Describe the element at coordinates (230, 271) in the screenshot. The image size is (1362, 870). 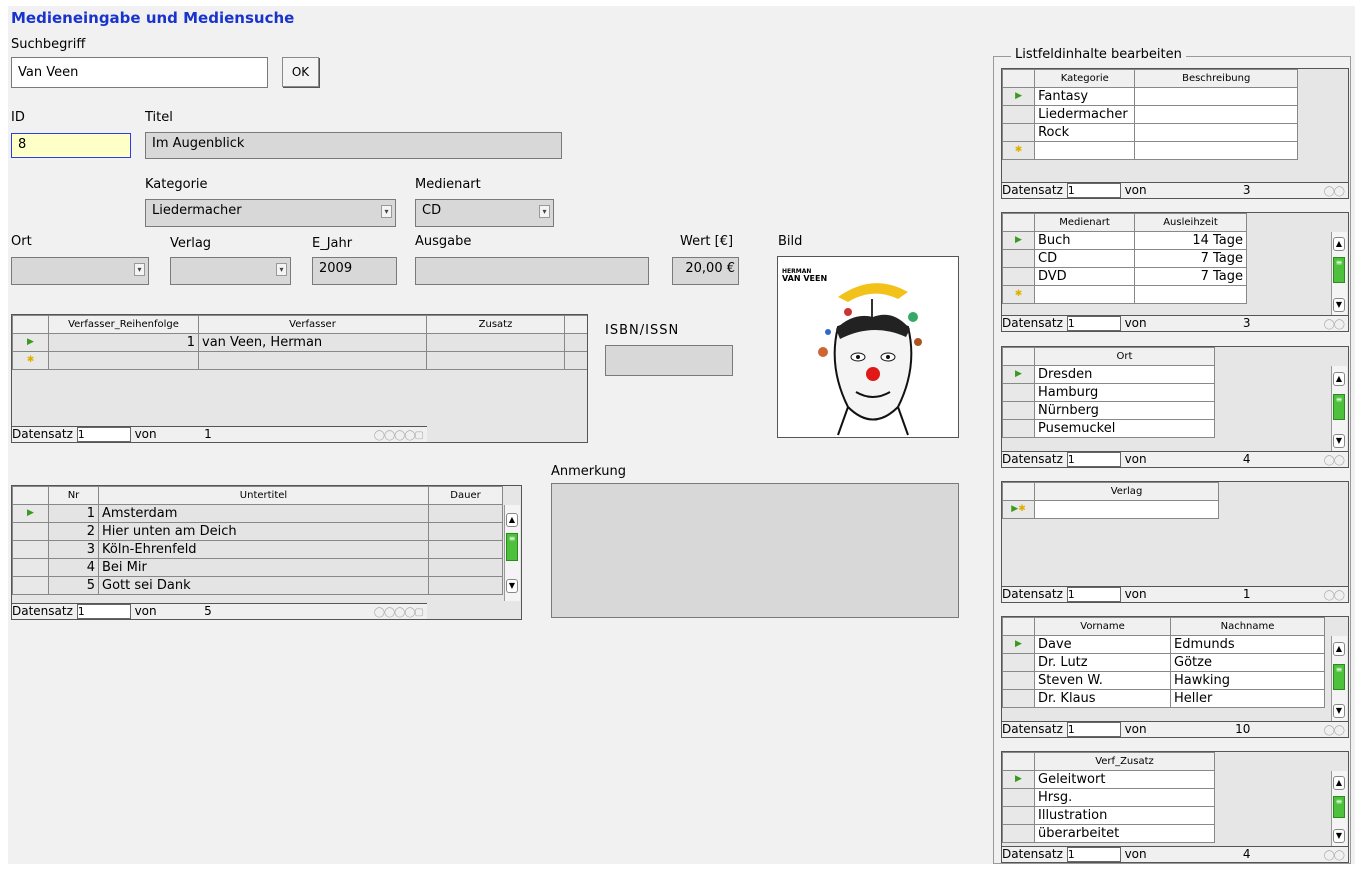
I see `verlag-dropdown: ▾` at that location.